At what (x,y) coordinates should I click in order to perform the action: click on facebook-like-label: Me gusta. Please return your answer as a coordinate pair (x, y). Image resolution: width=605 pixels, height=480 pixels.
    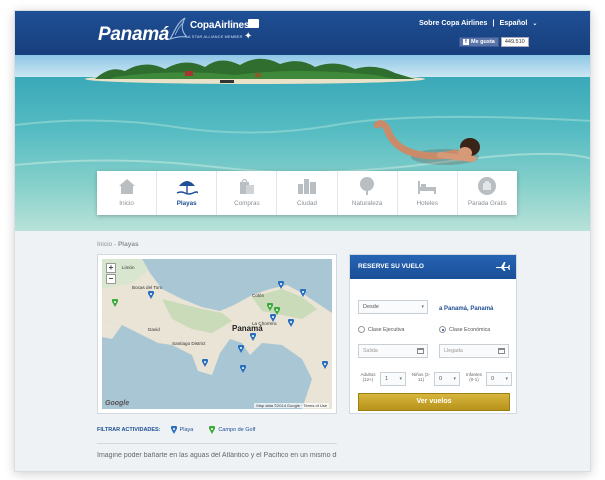
    Looking at the image, I should click on (483, 42).